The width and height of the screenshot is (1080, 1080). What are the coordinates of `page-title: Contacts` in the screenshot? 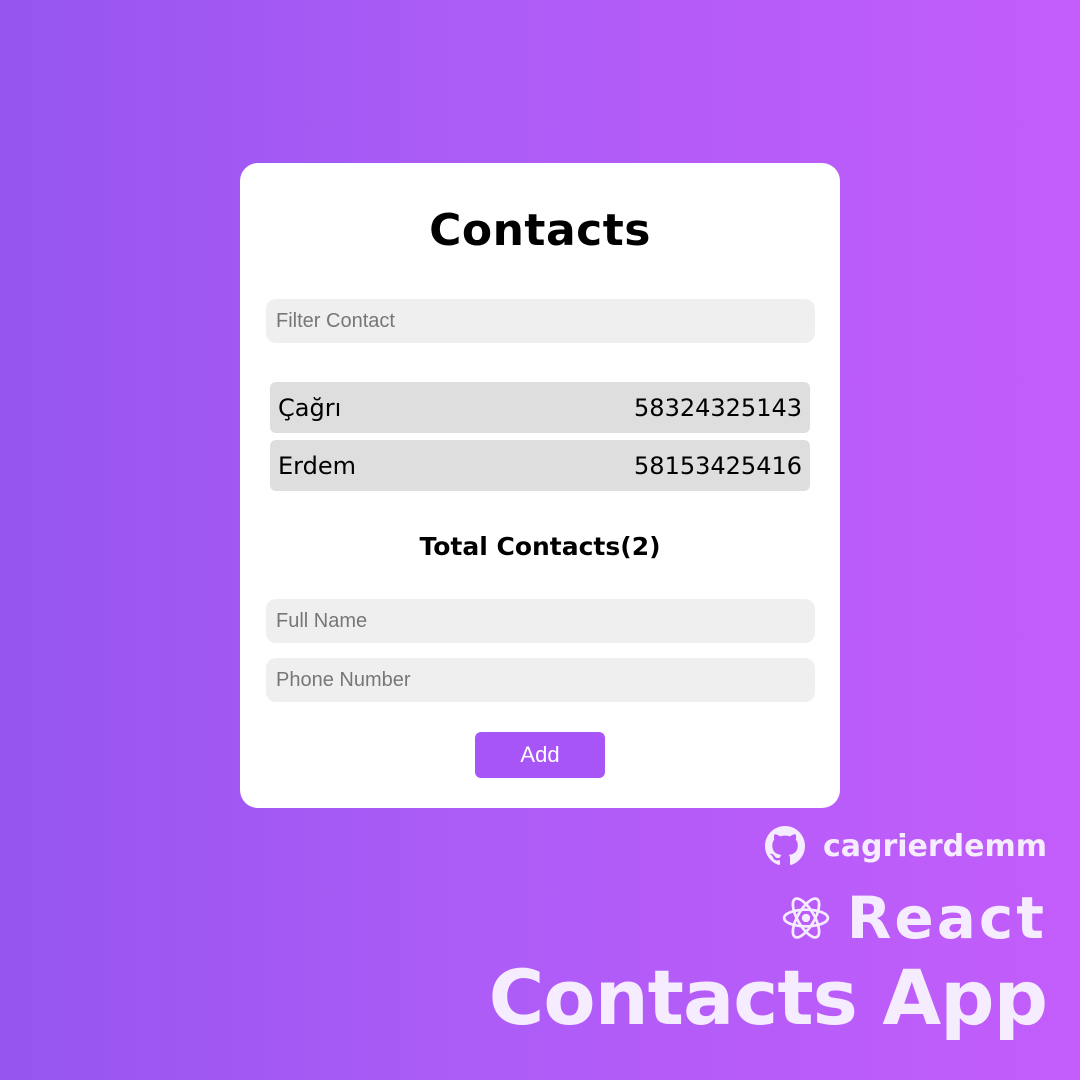 It's located at (540, 230).